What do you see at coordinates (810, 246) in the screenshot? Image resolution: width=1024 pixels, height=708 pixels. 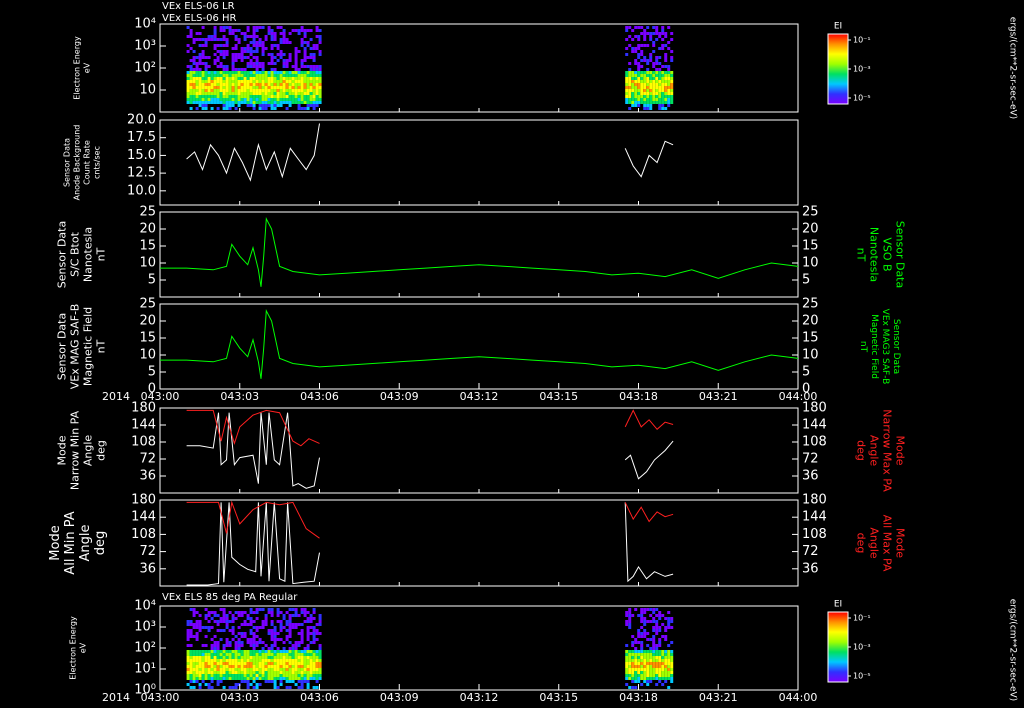 I see `y-tick-label-right: 15` at bounding box center [810, 246].